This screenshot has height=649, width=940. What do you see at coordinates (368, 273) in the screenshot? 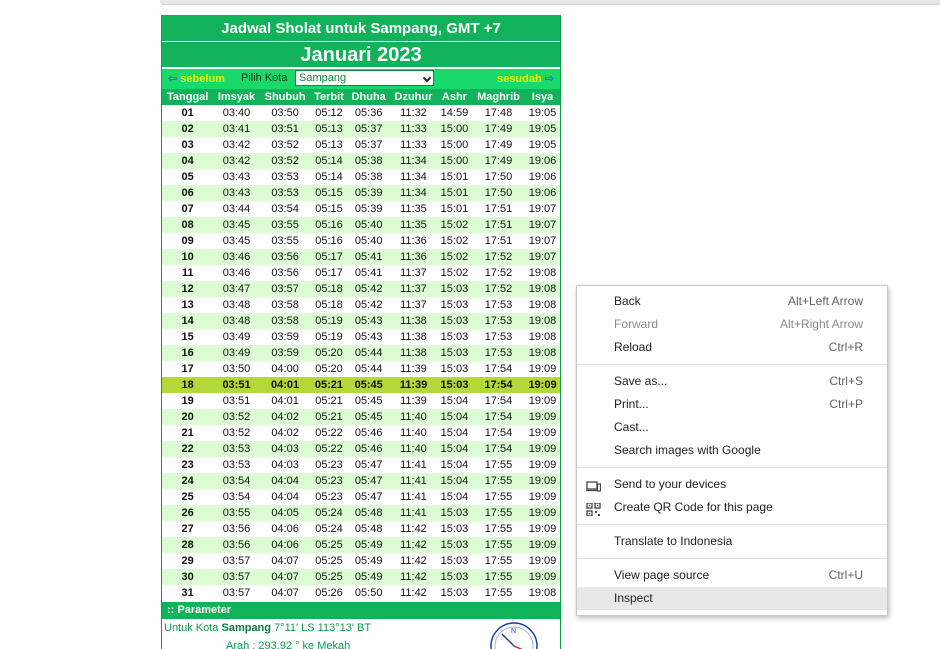
I see `time-cell: 05:41` at bounding box center [368, 273].